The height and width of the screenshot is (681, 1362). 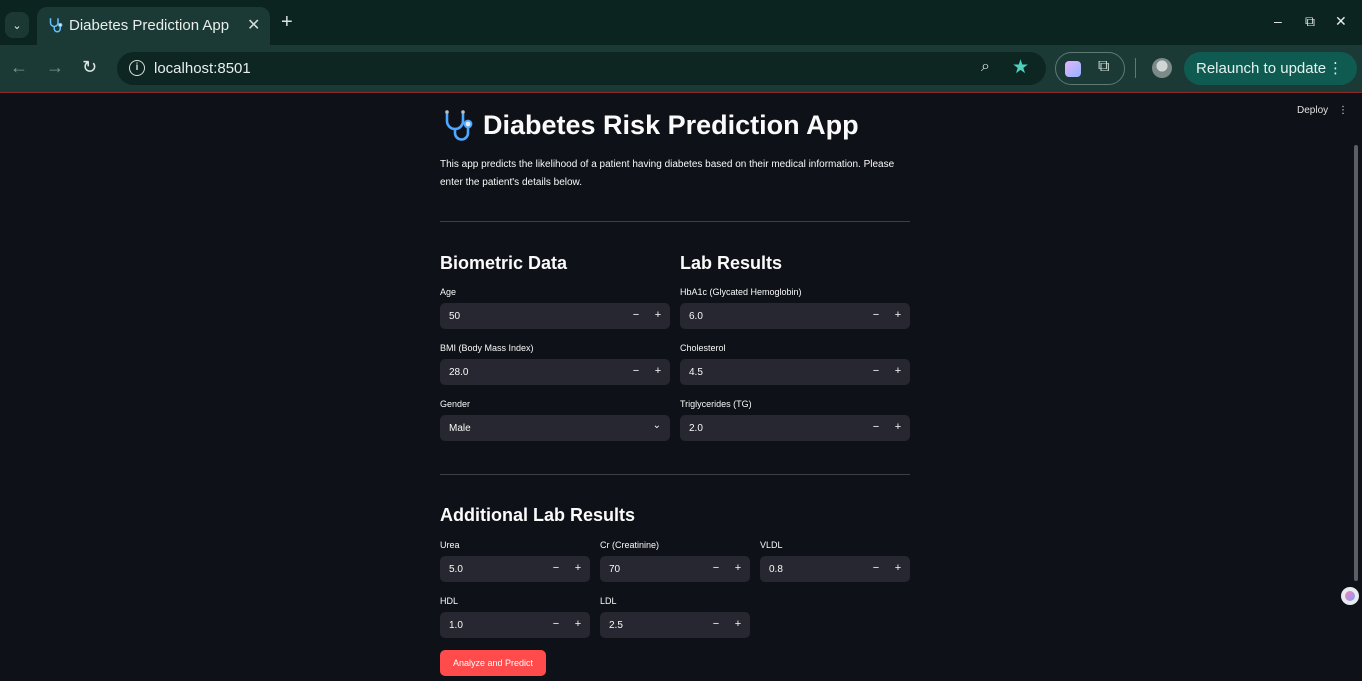 What do you see at coordinates (1310, 21) in the screenshot?
I see `restore-icon: ⧉` at bounding box center [1310, 21].